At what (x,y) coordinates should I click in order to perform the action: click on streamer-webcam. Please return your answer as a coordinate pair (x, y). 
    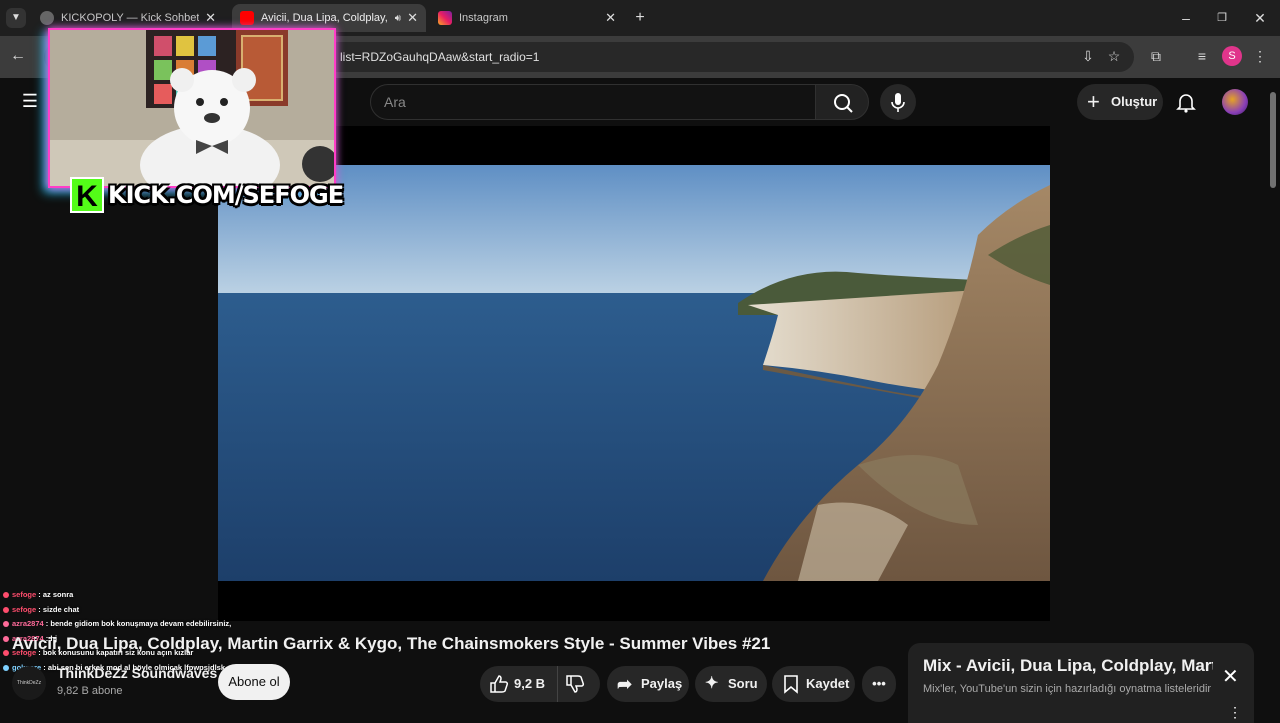
    Looking at the image, I should click on (192, 108).